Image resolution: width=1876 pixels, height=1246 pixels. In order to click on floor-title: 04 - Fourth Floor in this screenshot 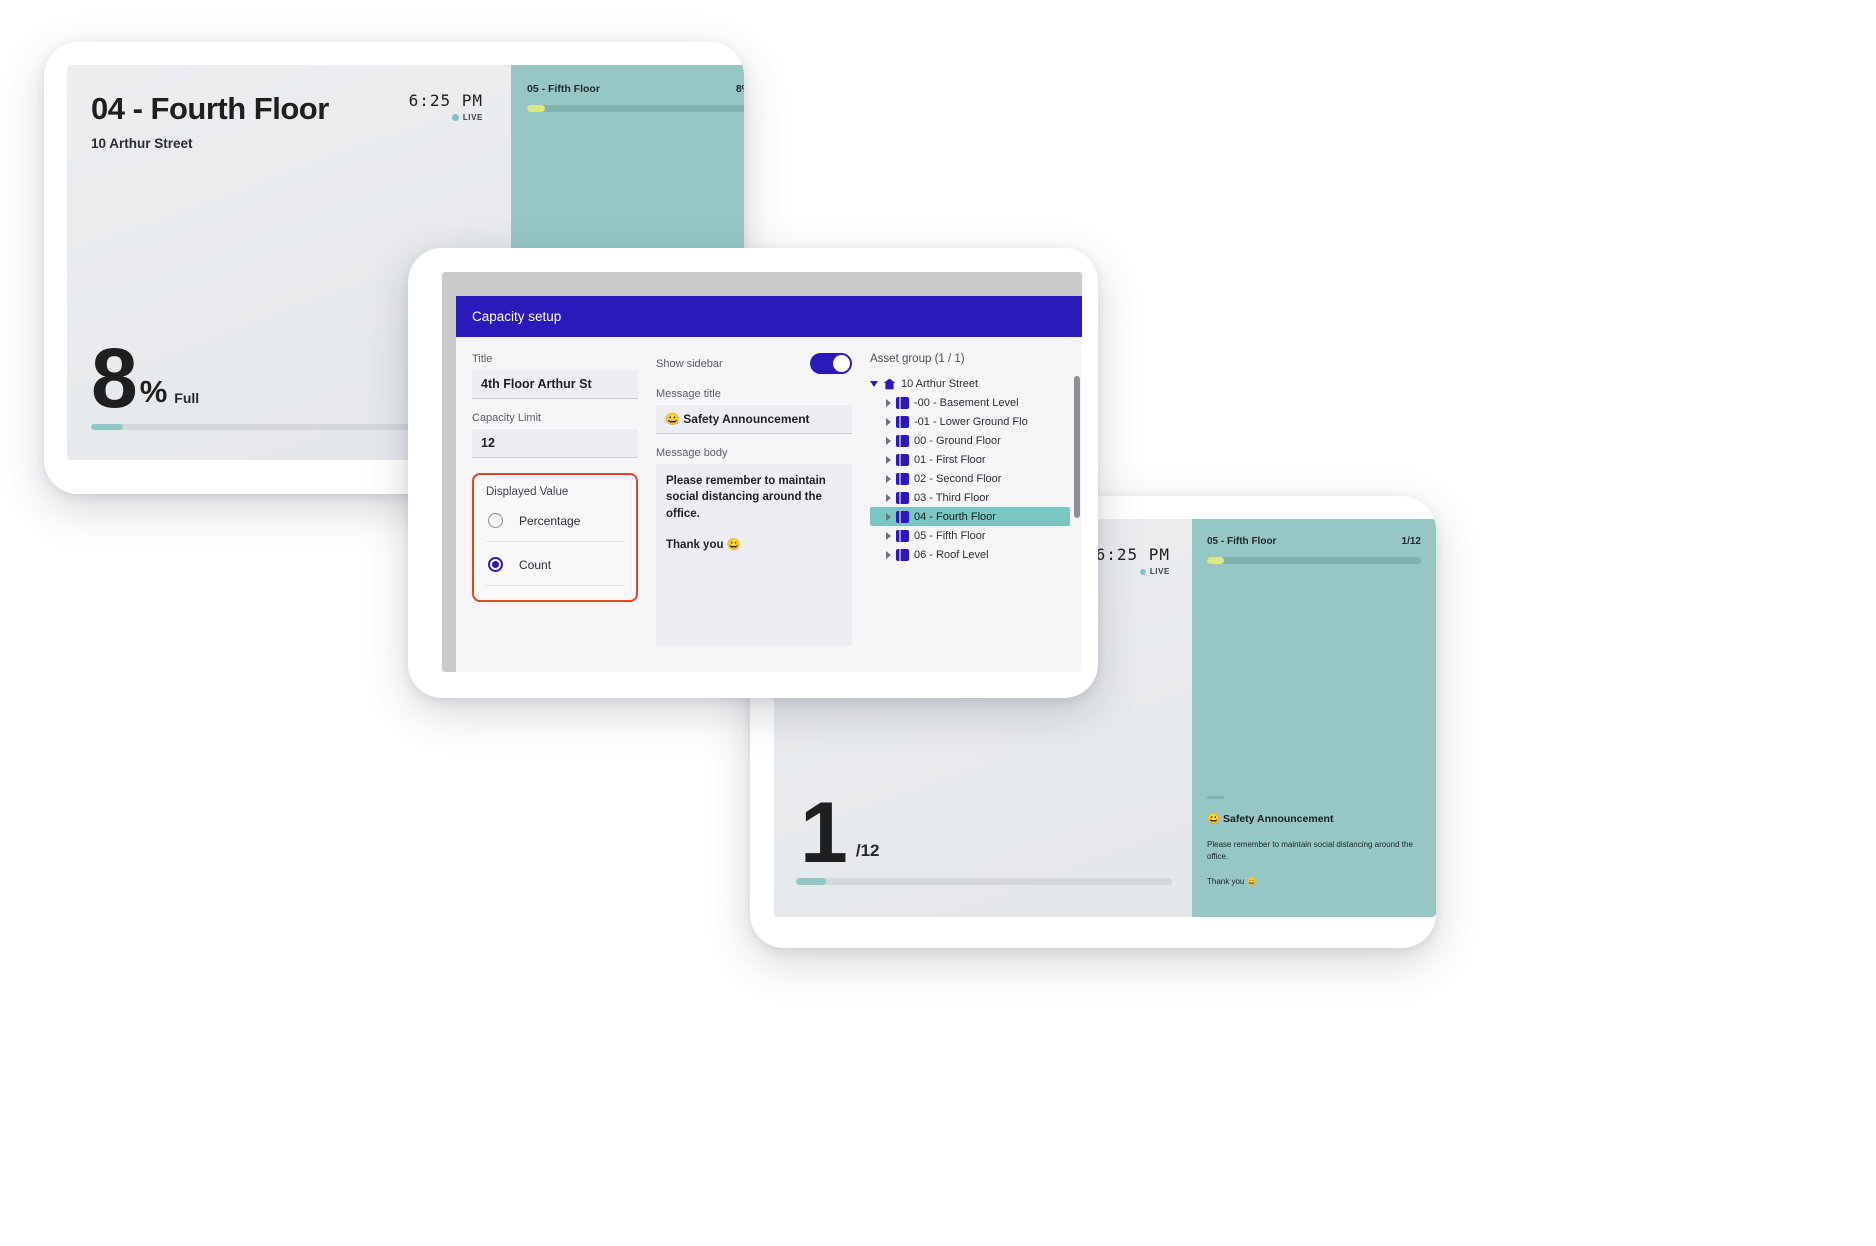, I will do `click(210, 108)`.